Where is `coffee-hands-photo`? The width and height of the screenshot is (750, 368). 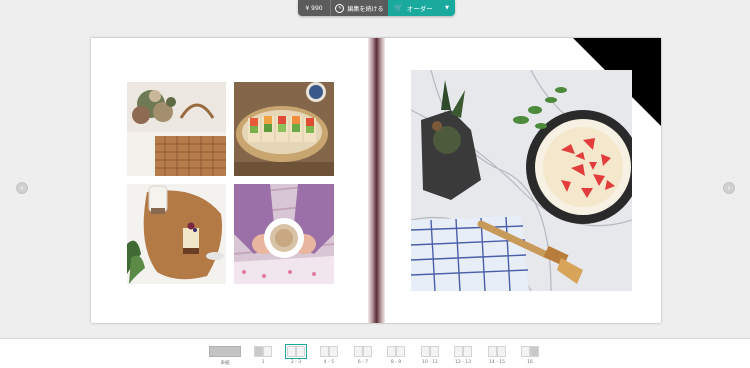 coffee-hands-photo is located at coordinates (284, 234).